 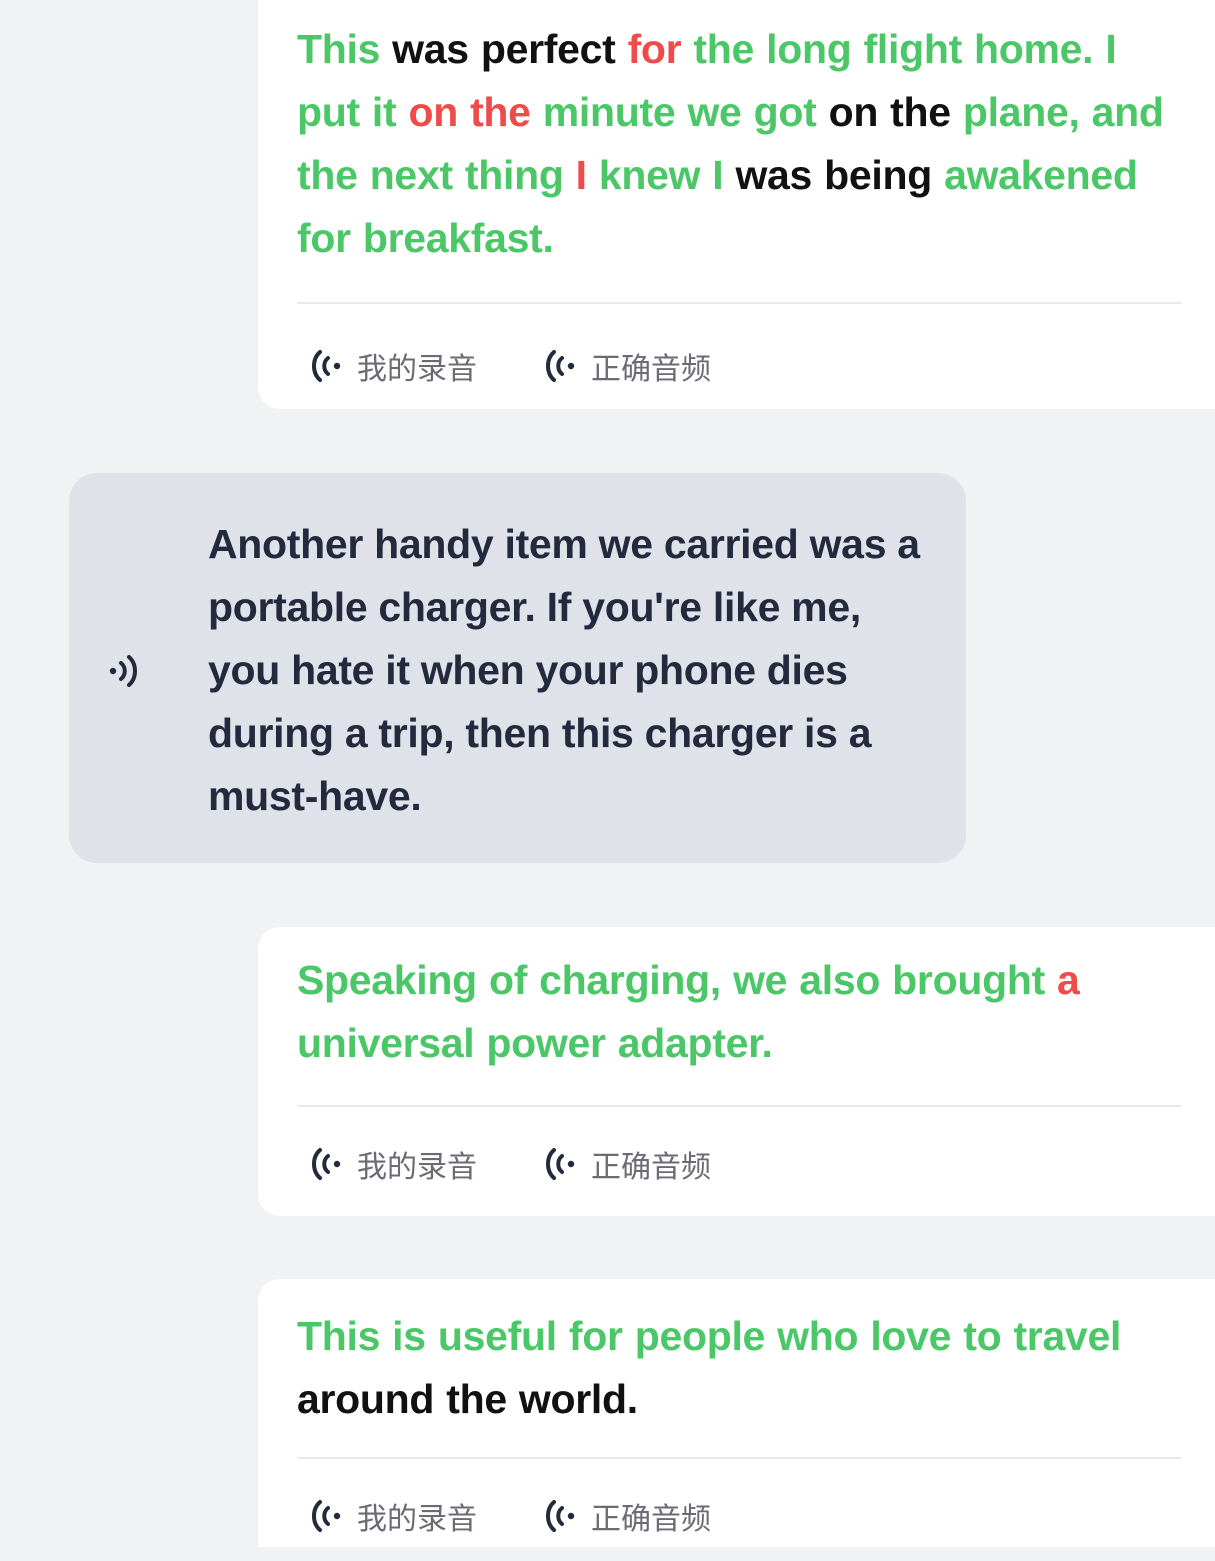 I want to click on word-segment: for, so click(x=654, y=49).